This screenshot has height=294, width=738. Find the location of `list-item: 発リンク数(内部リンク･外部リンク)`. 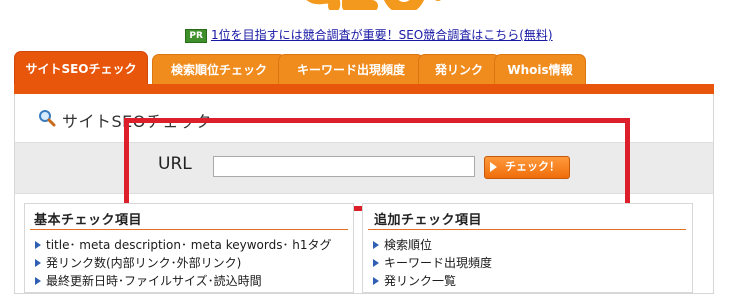

list-item: 発リンク数(内部リンク･外部リンク) is located at coordinates (183, 263).